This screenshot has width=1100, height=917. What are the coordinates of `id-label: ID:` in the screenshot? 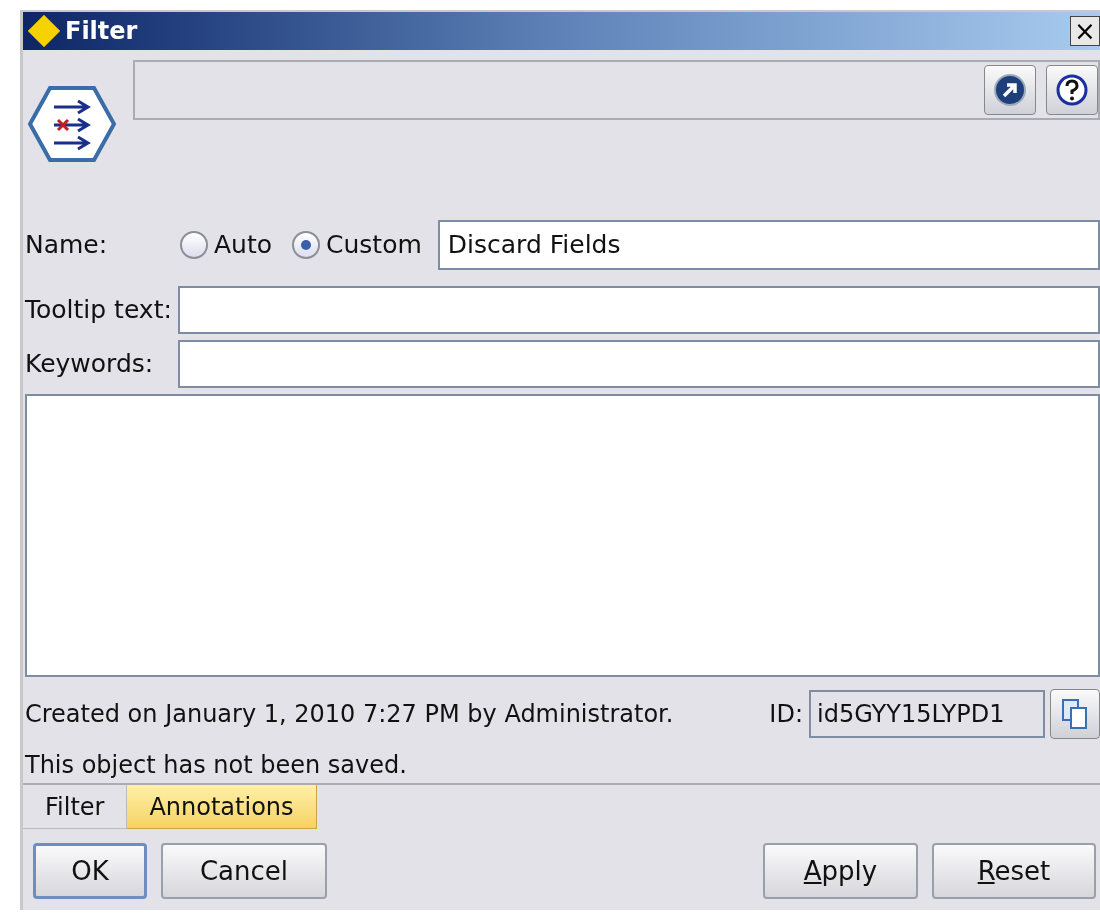 It's located at (786, 714).